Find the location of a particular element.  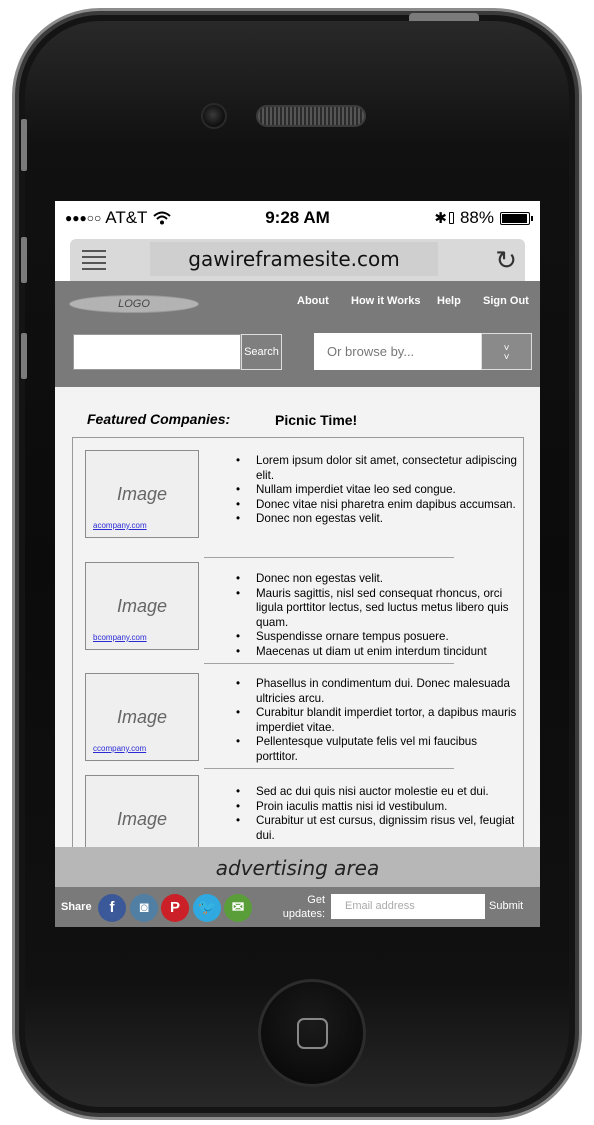

facebook-icon: f is located at coordinates (112, 908).